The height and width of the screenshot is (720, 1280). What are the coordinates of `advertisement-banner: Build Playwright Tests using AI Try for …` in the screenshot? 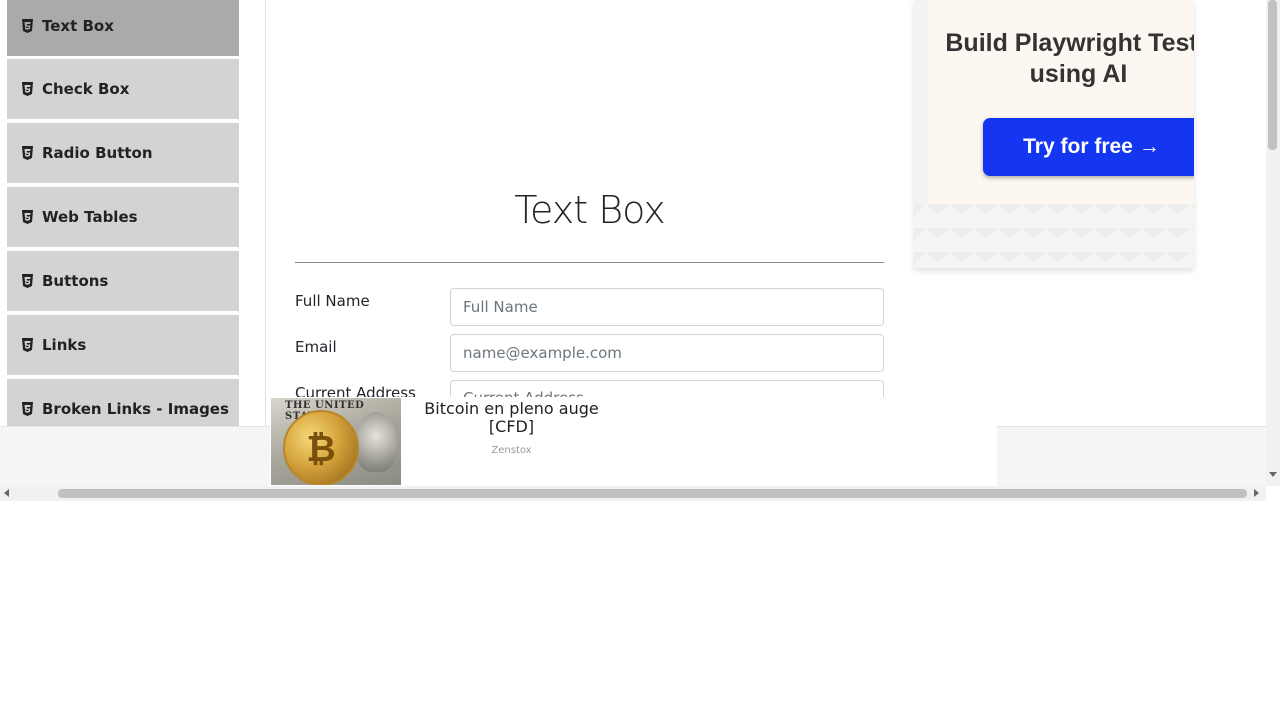 It's located at (1054, 134).